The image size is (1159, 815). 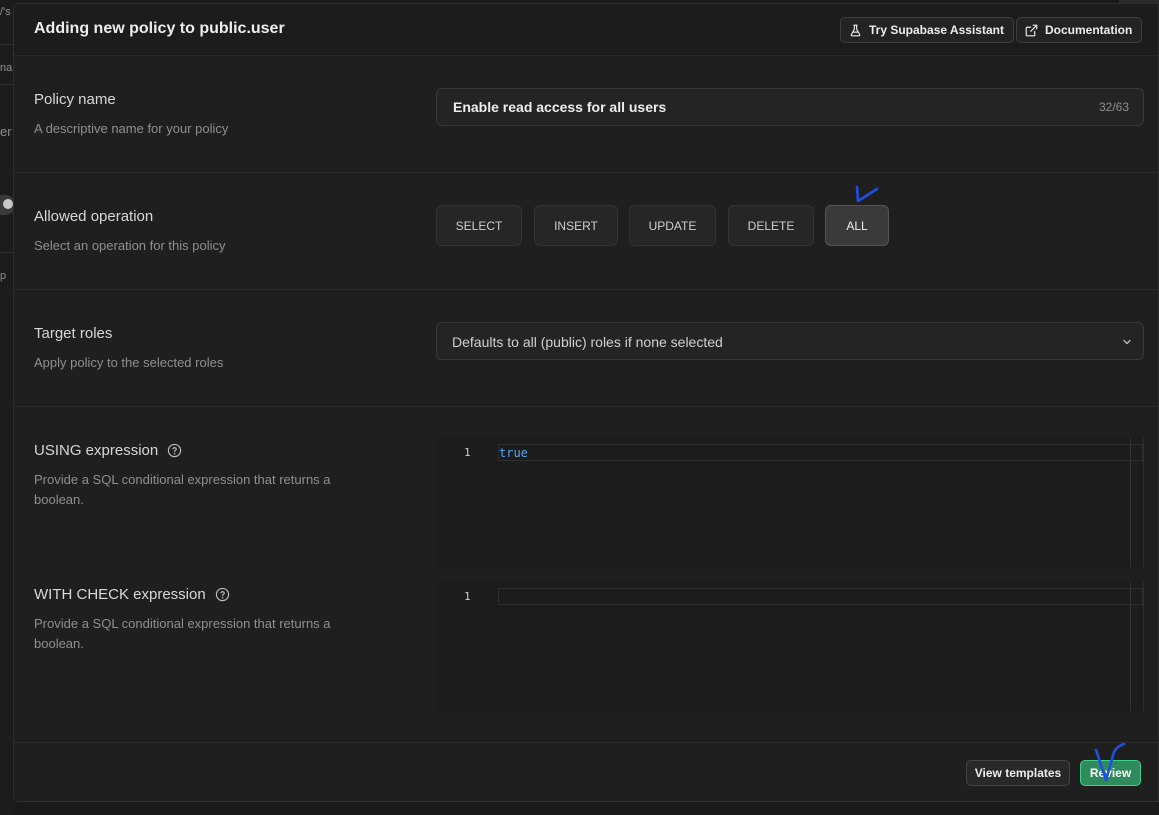 I want to click on background-info-badge, so click(x=7, y=205).